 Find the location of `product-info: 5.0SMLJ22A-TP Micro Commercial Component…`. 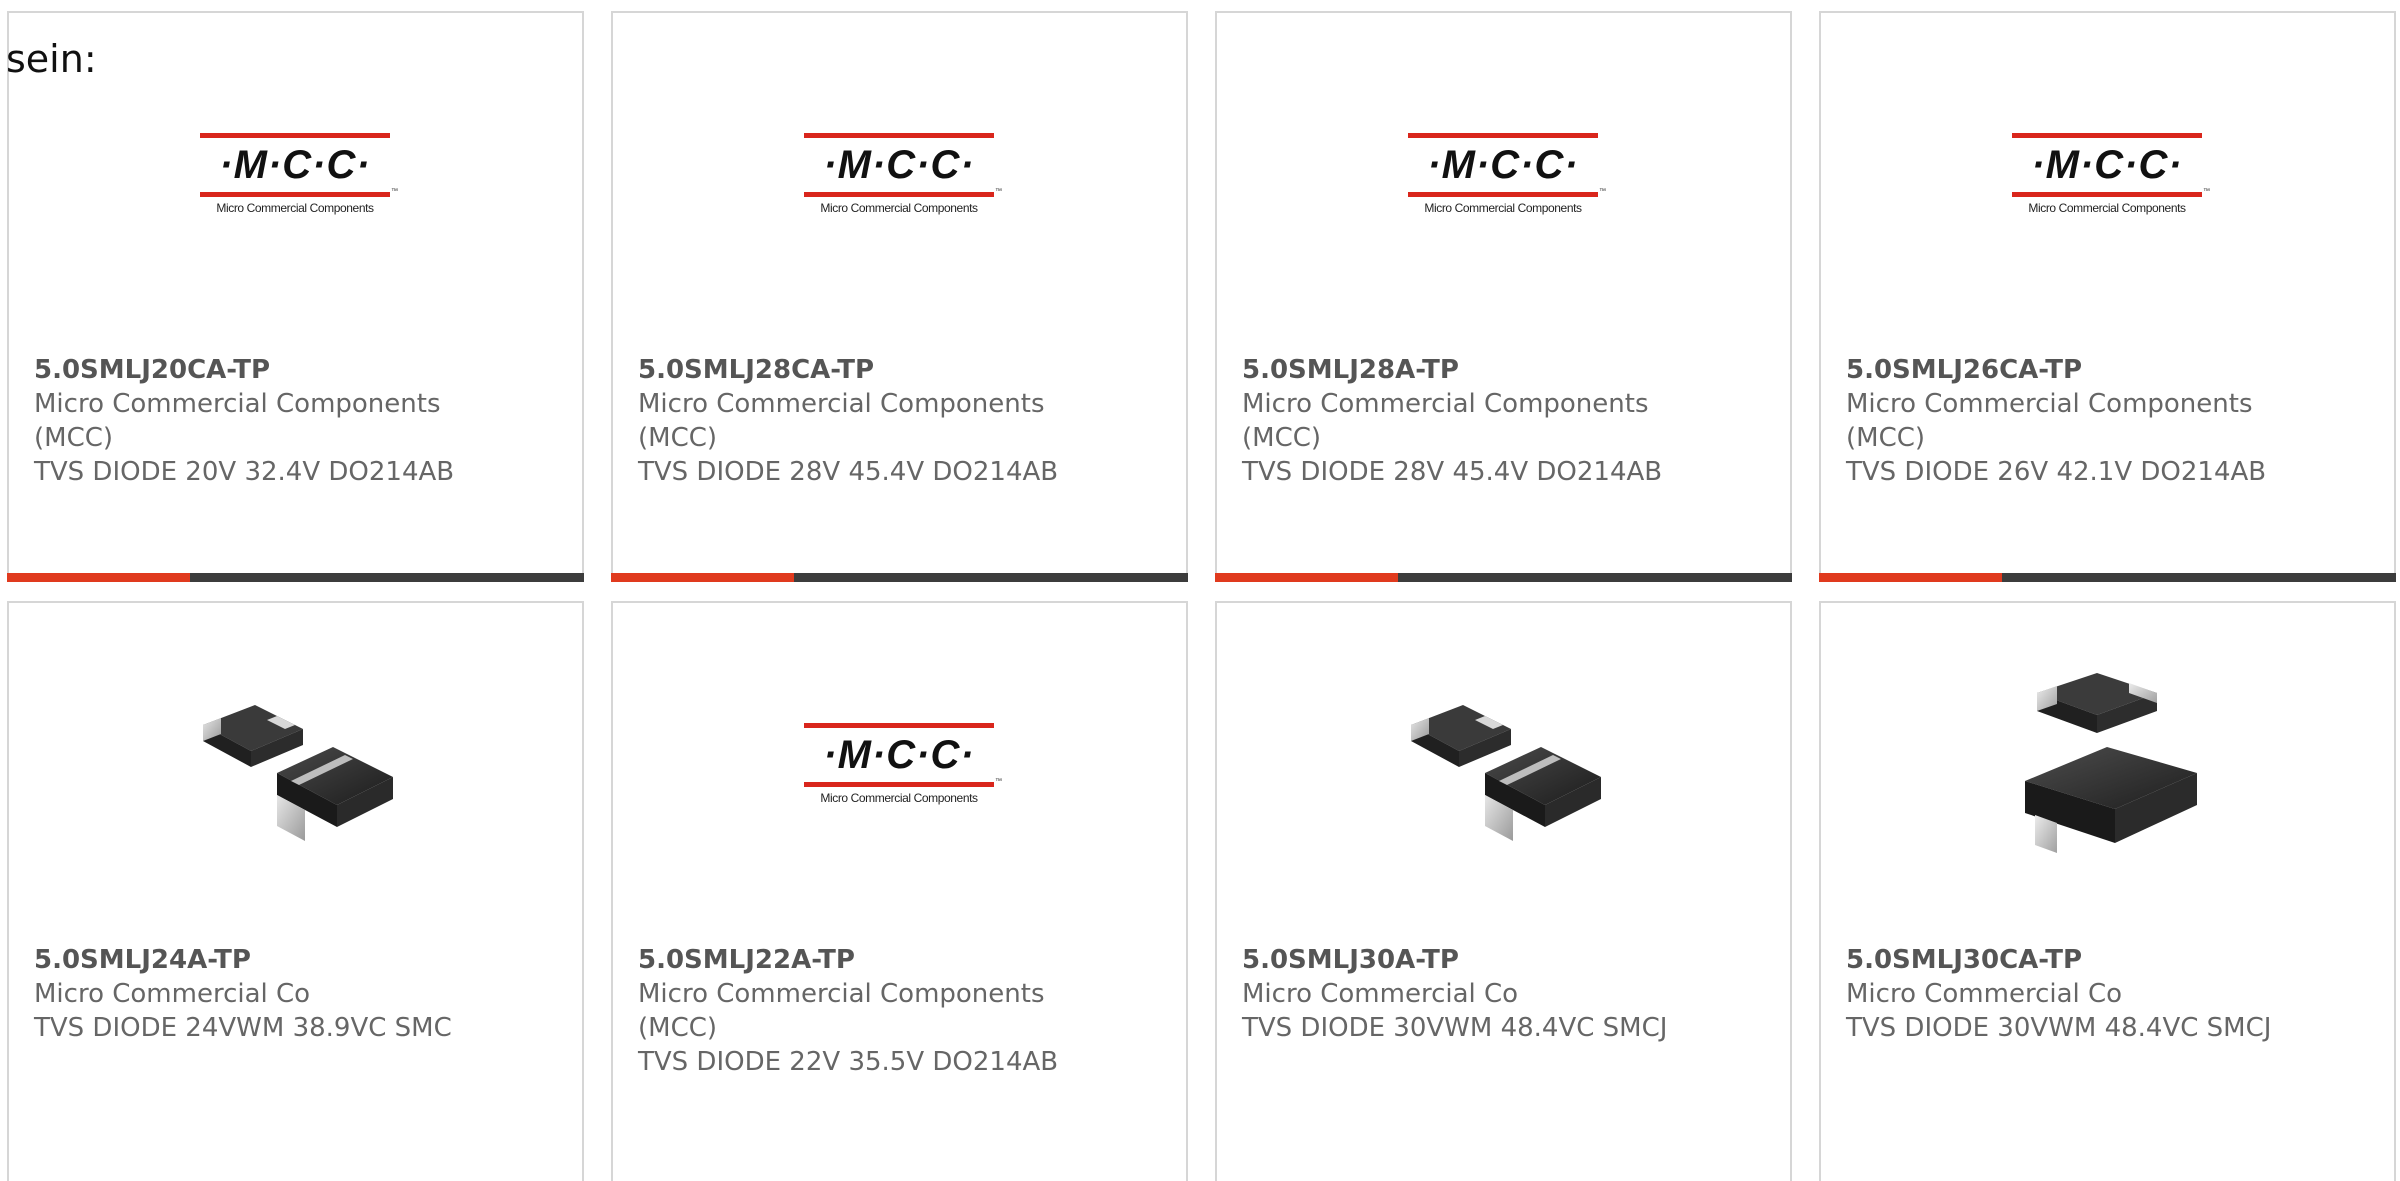

product-info: 5.0SMLJ22A-TP Micro Commercial Component… is located at coordinates (902, 1011).